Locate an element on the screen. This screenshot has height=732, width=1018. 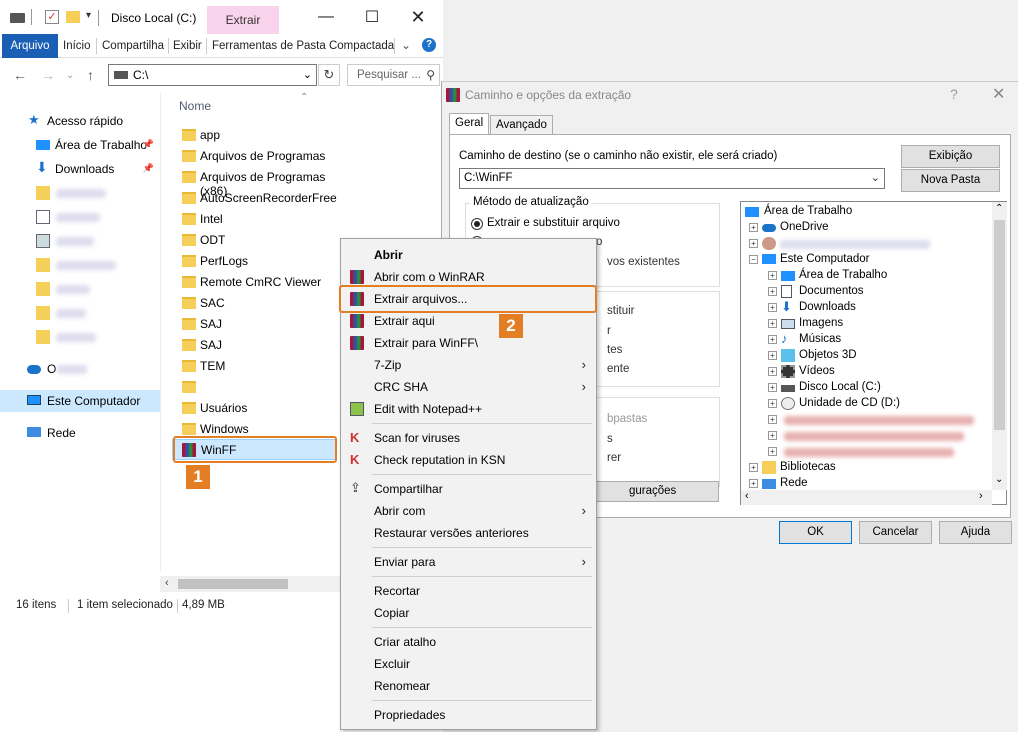
nav-onedrive: O is located at coordinates (80, 369).